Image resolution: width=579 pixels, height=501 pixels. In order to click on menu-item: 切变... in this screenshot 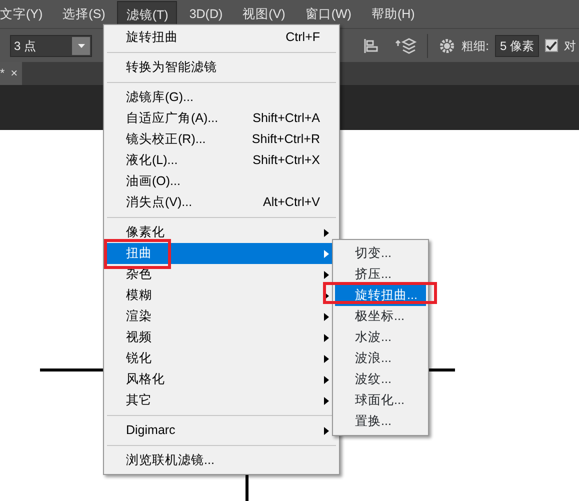, I will do `click(380, 253)`.